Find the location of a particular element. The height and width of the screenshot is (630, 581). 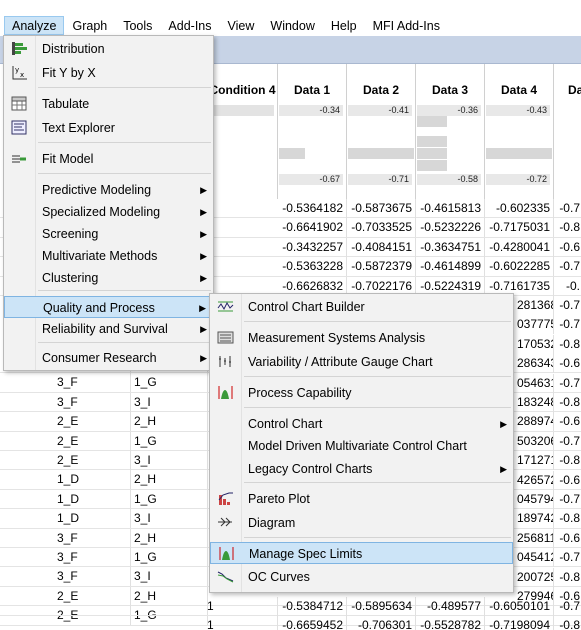

table-cell: 281368 is located at coordinates (534, 305).